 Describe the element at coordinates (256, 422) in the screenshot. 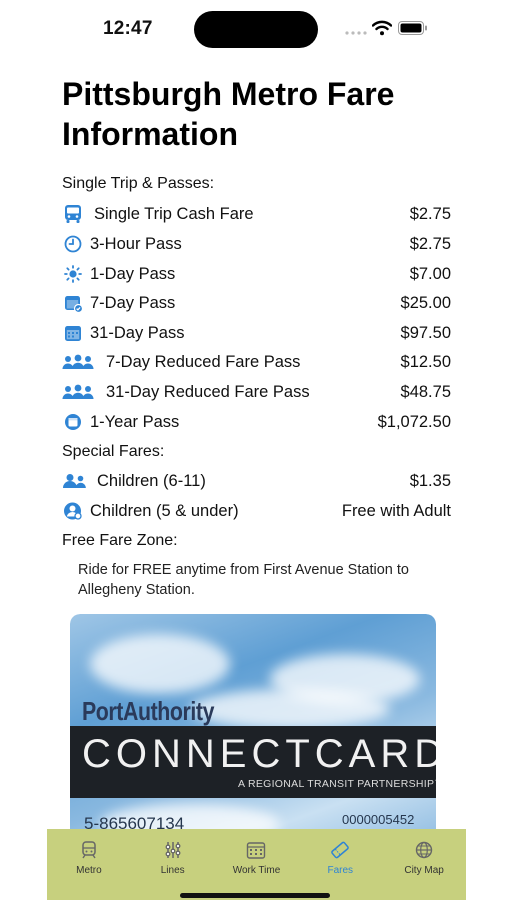

I see `fare-row: 1-Year Pass $1,072.50` at that location.